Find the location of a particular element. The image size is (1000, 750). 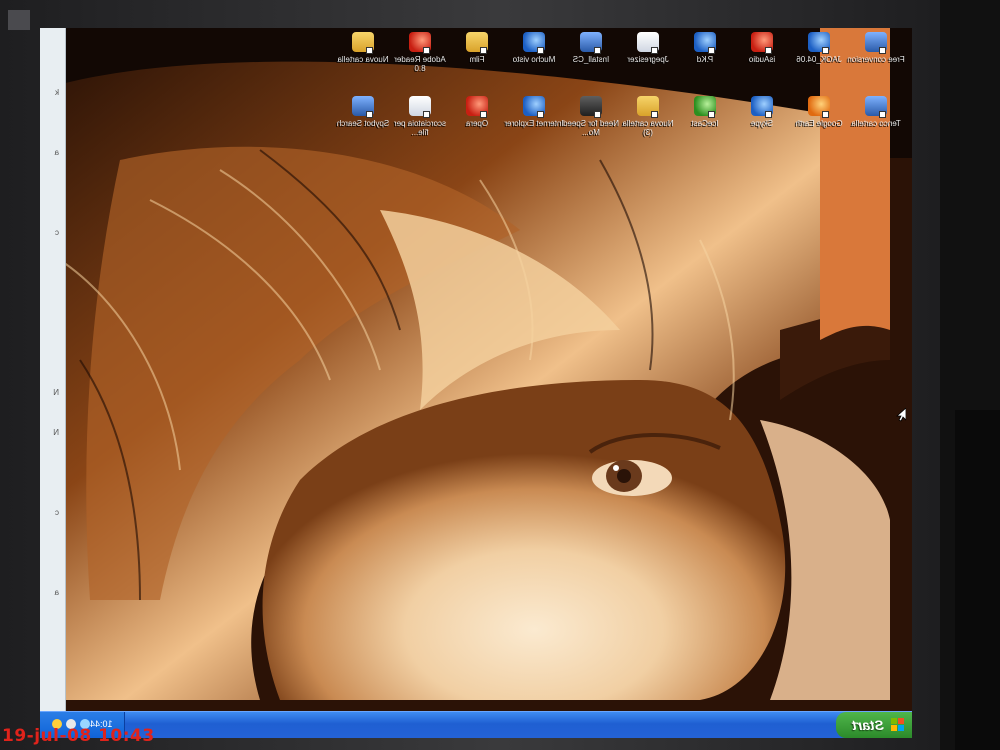

desktop-icon-label: Jpegresizer is located at coordinates (648, 59).